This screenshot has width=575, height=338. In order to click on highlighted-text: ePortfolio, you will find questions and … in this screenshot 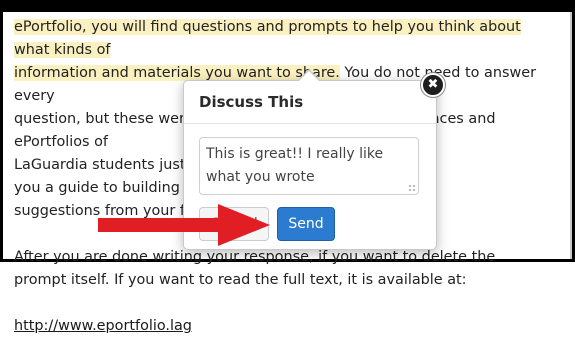, I will do `click(267, 38)`.